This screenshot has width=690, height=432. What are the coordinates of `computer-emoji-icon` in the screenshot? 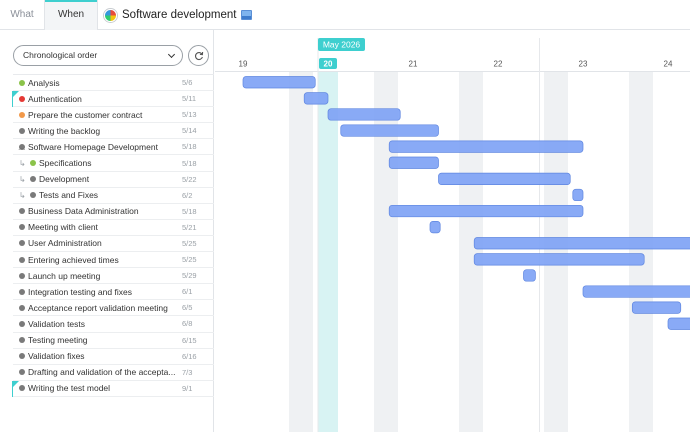 It's located at (247, 15).